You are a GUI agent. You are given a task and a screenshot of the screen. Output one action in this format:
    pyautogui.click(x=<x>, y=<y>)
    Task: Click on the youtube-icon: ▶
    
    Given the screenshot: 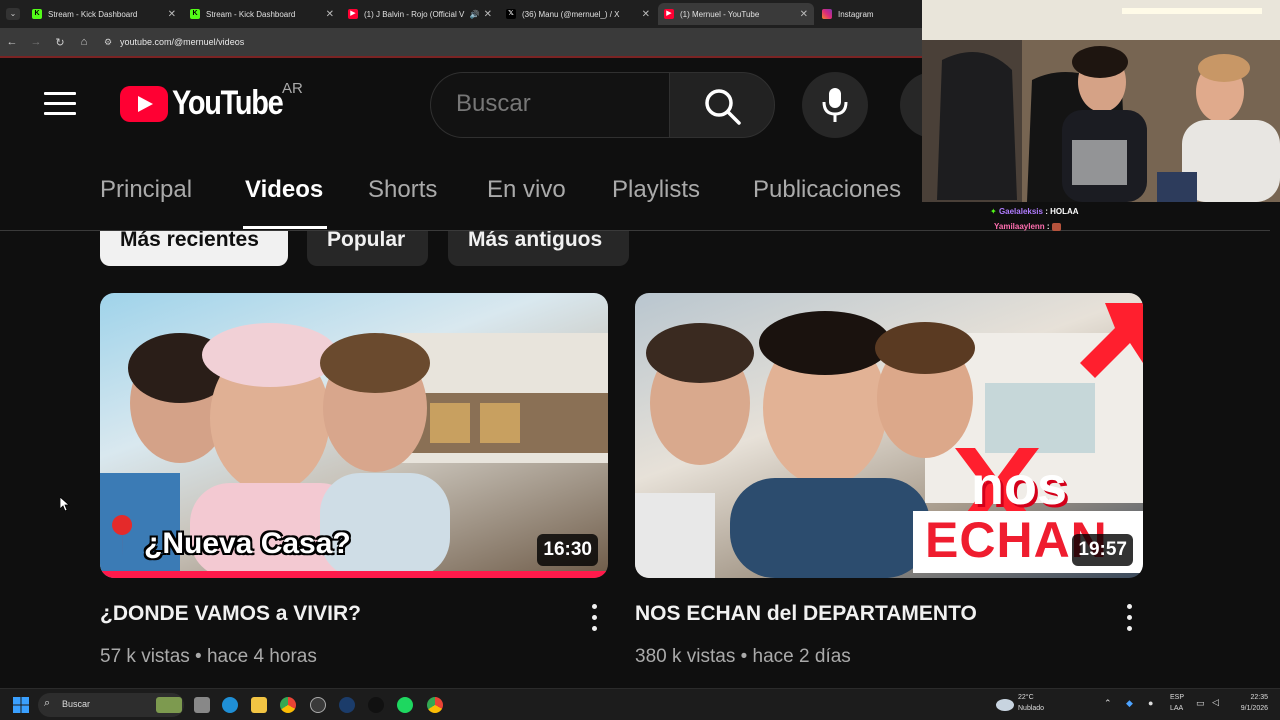 What is the action you would take?
    pyautogui.click(x=669, y=14)
    